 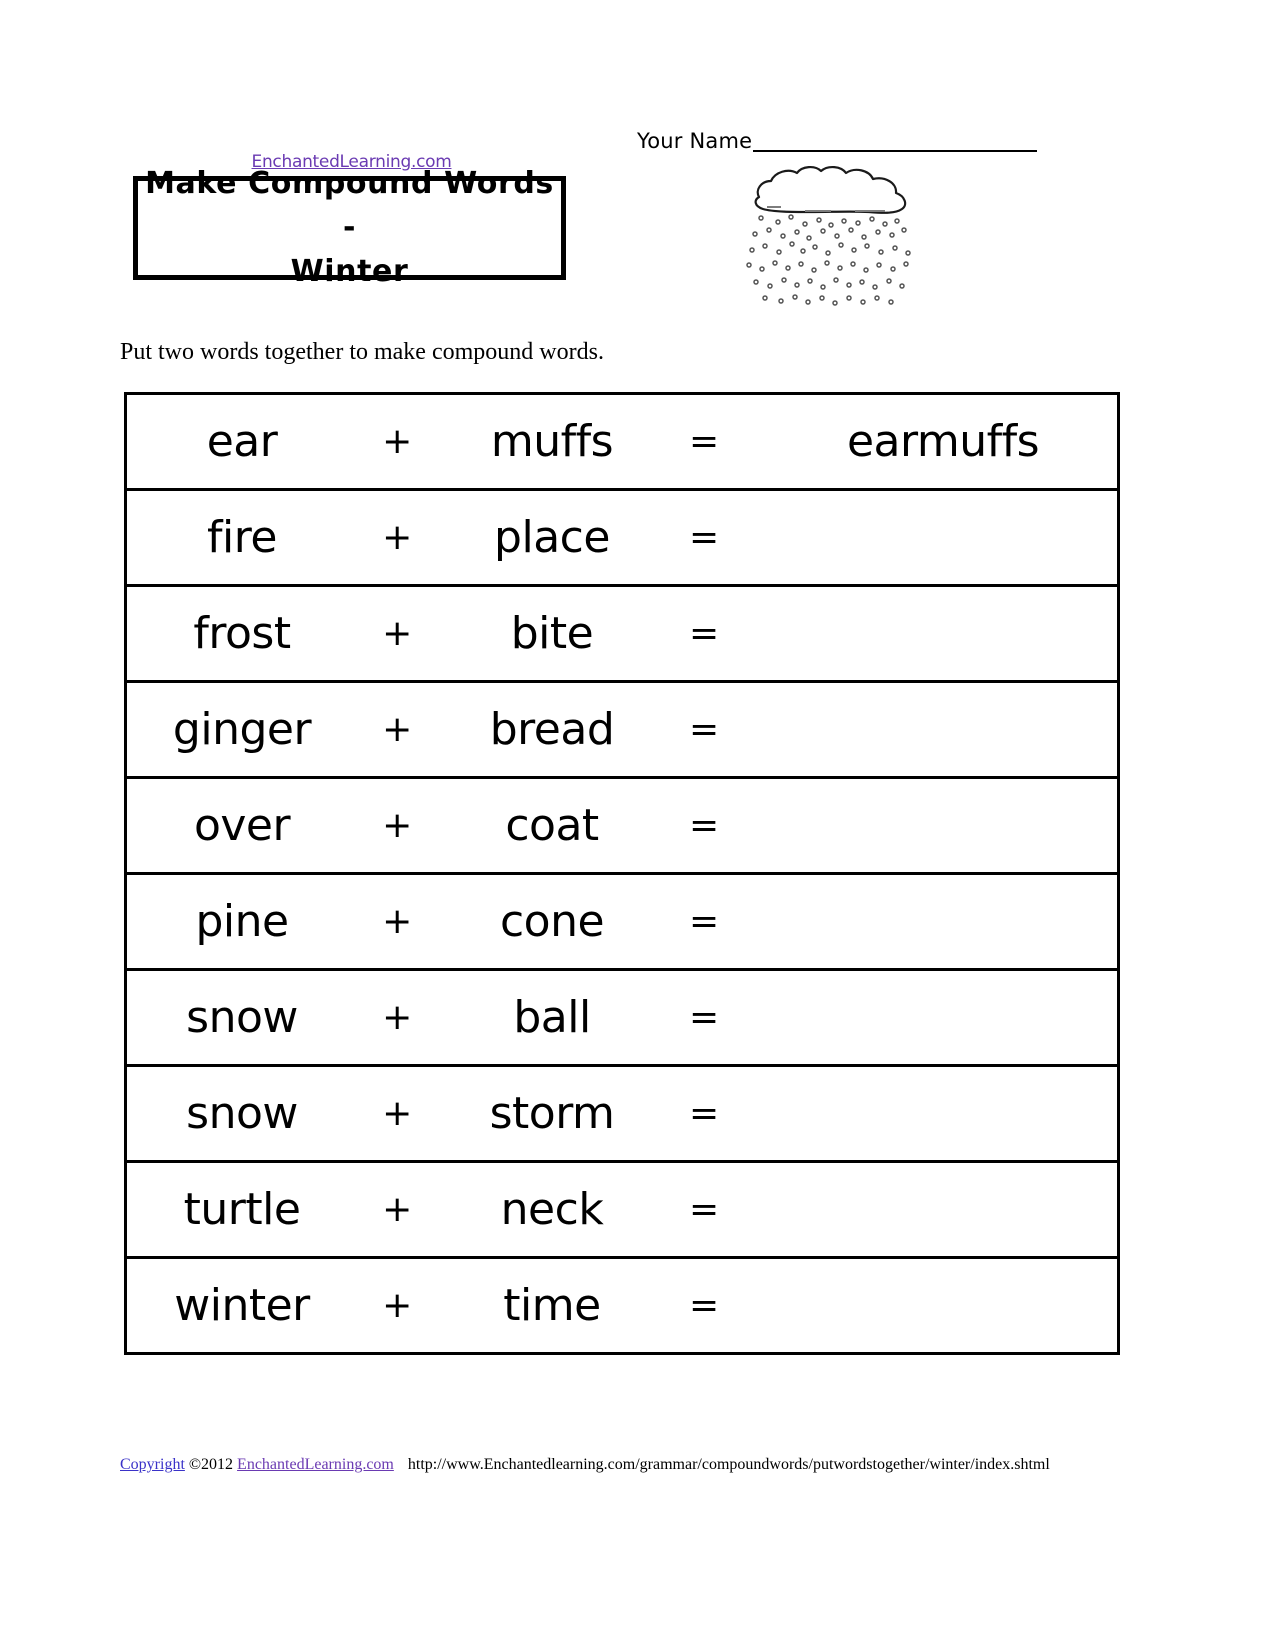 I want to click on word2-cell: muffs, so click(x=552, y=441).